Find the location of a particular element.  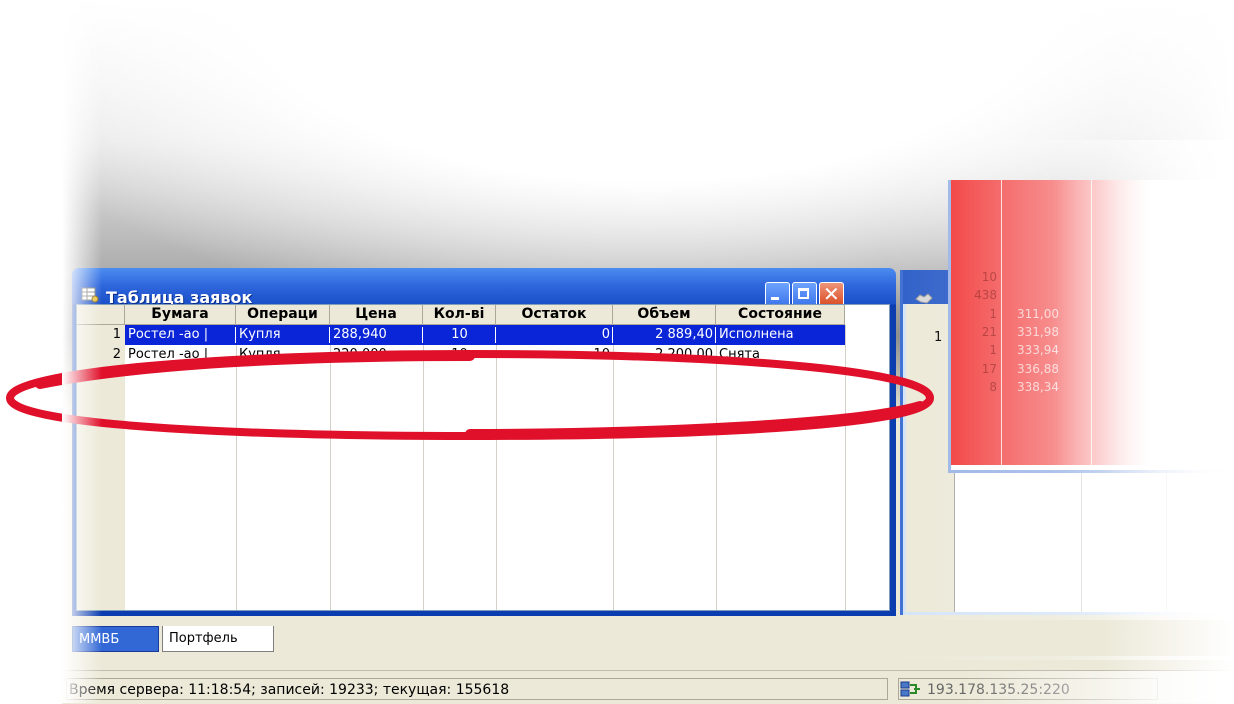

orderbook-qty: 17 is located at coordinates (989, 369).